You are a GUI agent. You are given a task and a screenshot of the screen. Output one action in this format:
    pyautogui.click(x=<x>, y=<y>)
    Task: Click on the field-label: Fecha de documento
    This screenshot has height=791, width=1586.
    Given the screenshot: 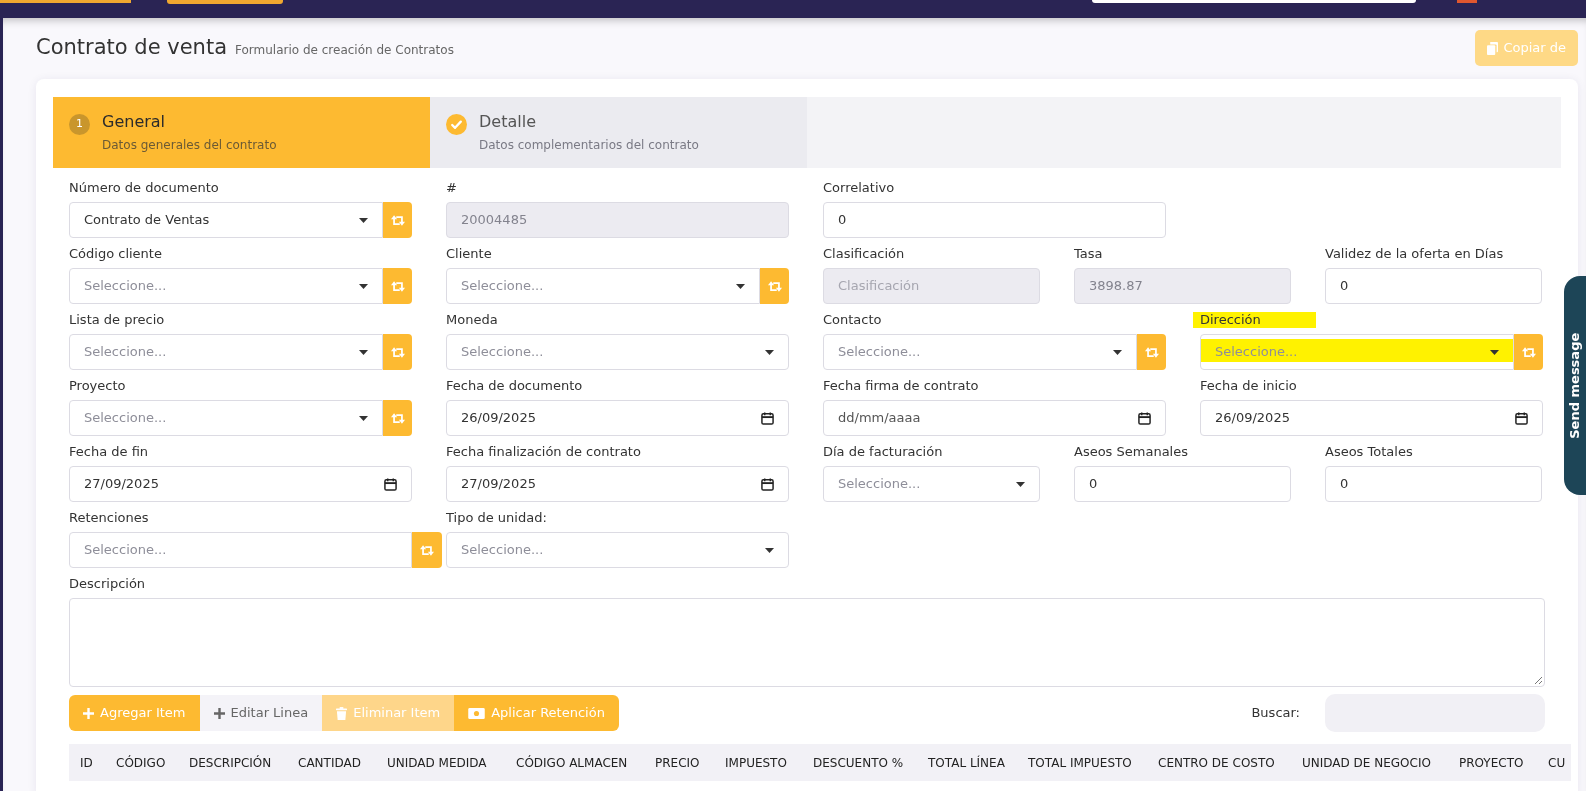 What is the action you would take?
    pyautogui.click(x=514, y=386)
    